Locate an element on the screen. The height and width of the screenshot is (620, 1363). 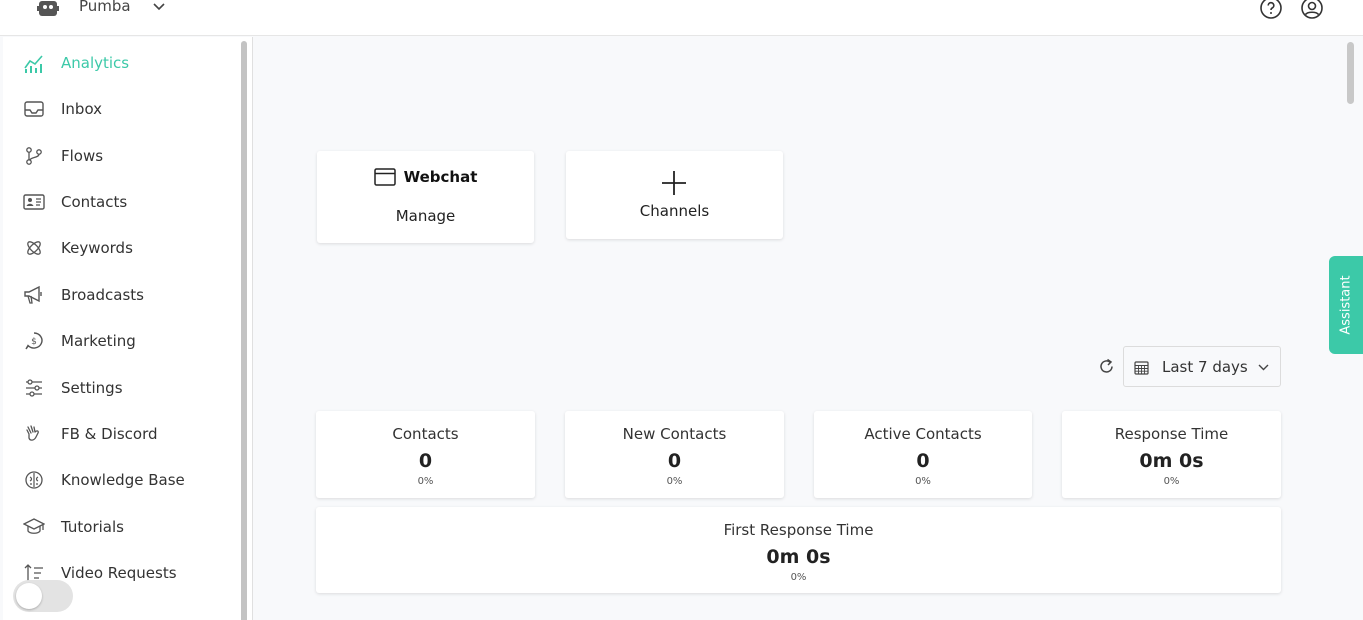
stat-card-first-response-time: First Response Time 0m 0s 0% is located at coordinates (798, 550).